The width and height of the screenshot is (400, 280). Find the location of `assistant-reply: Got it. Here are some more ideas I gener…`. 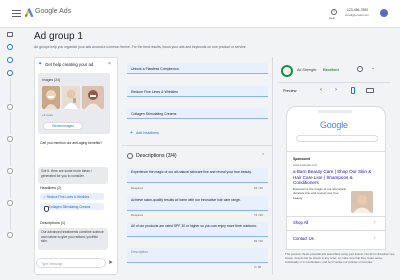

assistant-reply: Got it. Here are some more ideas I gener… is located at coordinates (73, 175).